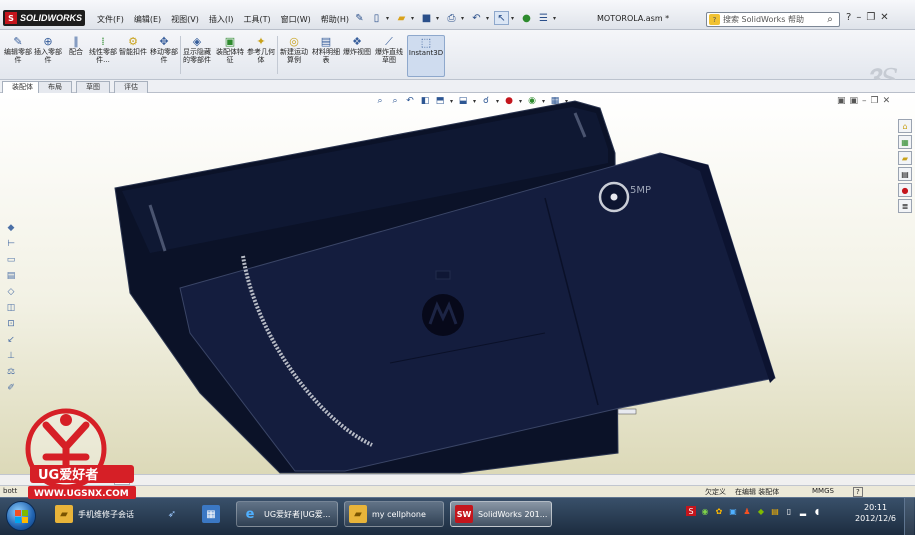  I want to click on appearances-icon: ●, so click(905, 190).